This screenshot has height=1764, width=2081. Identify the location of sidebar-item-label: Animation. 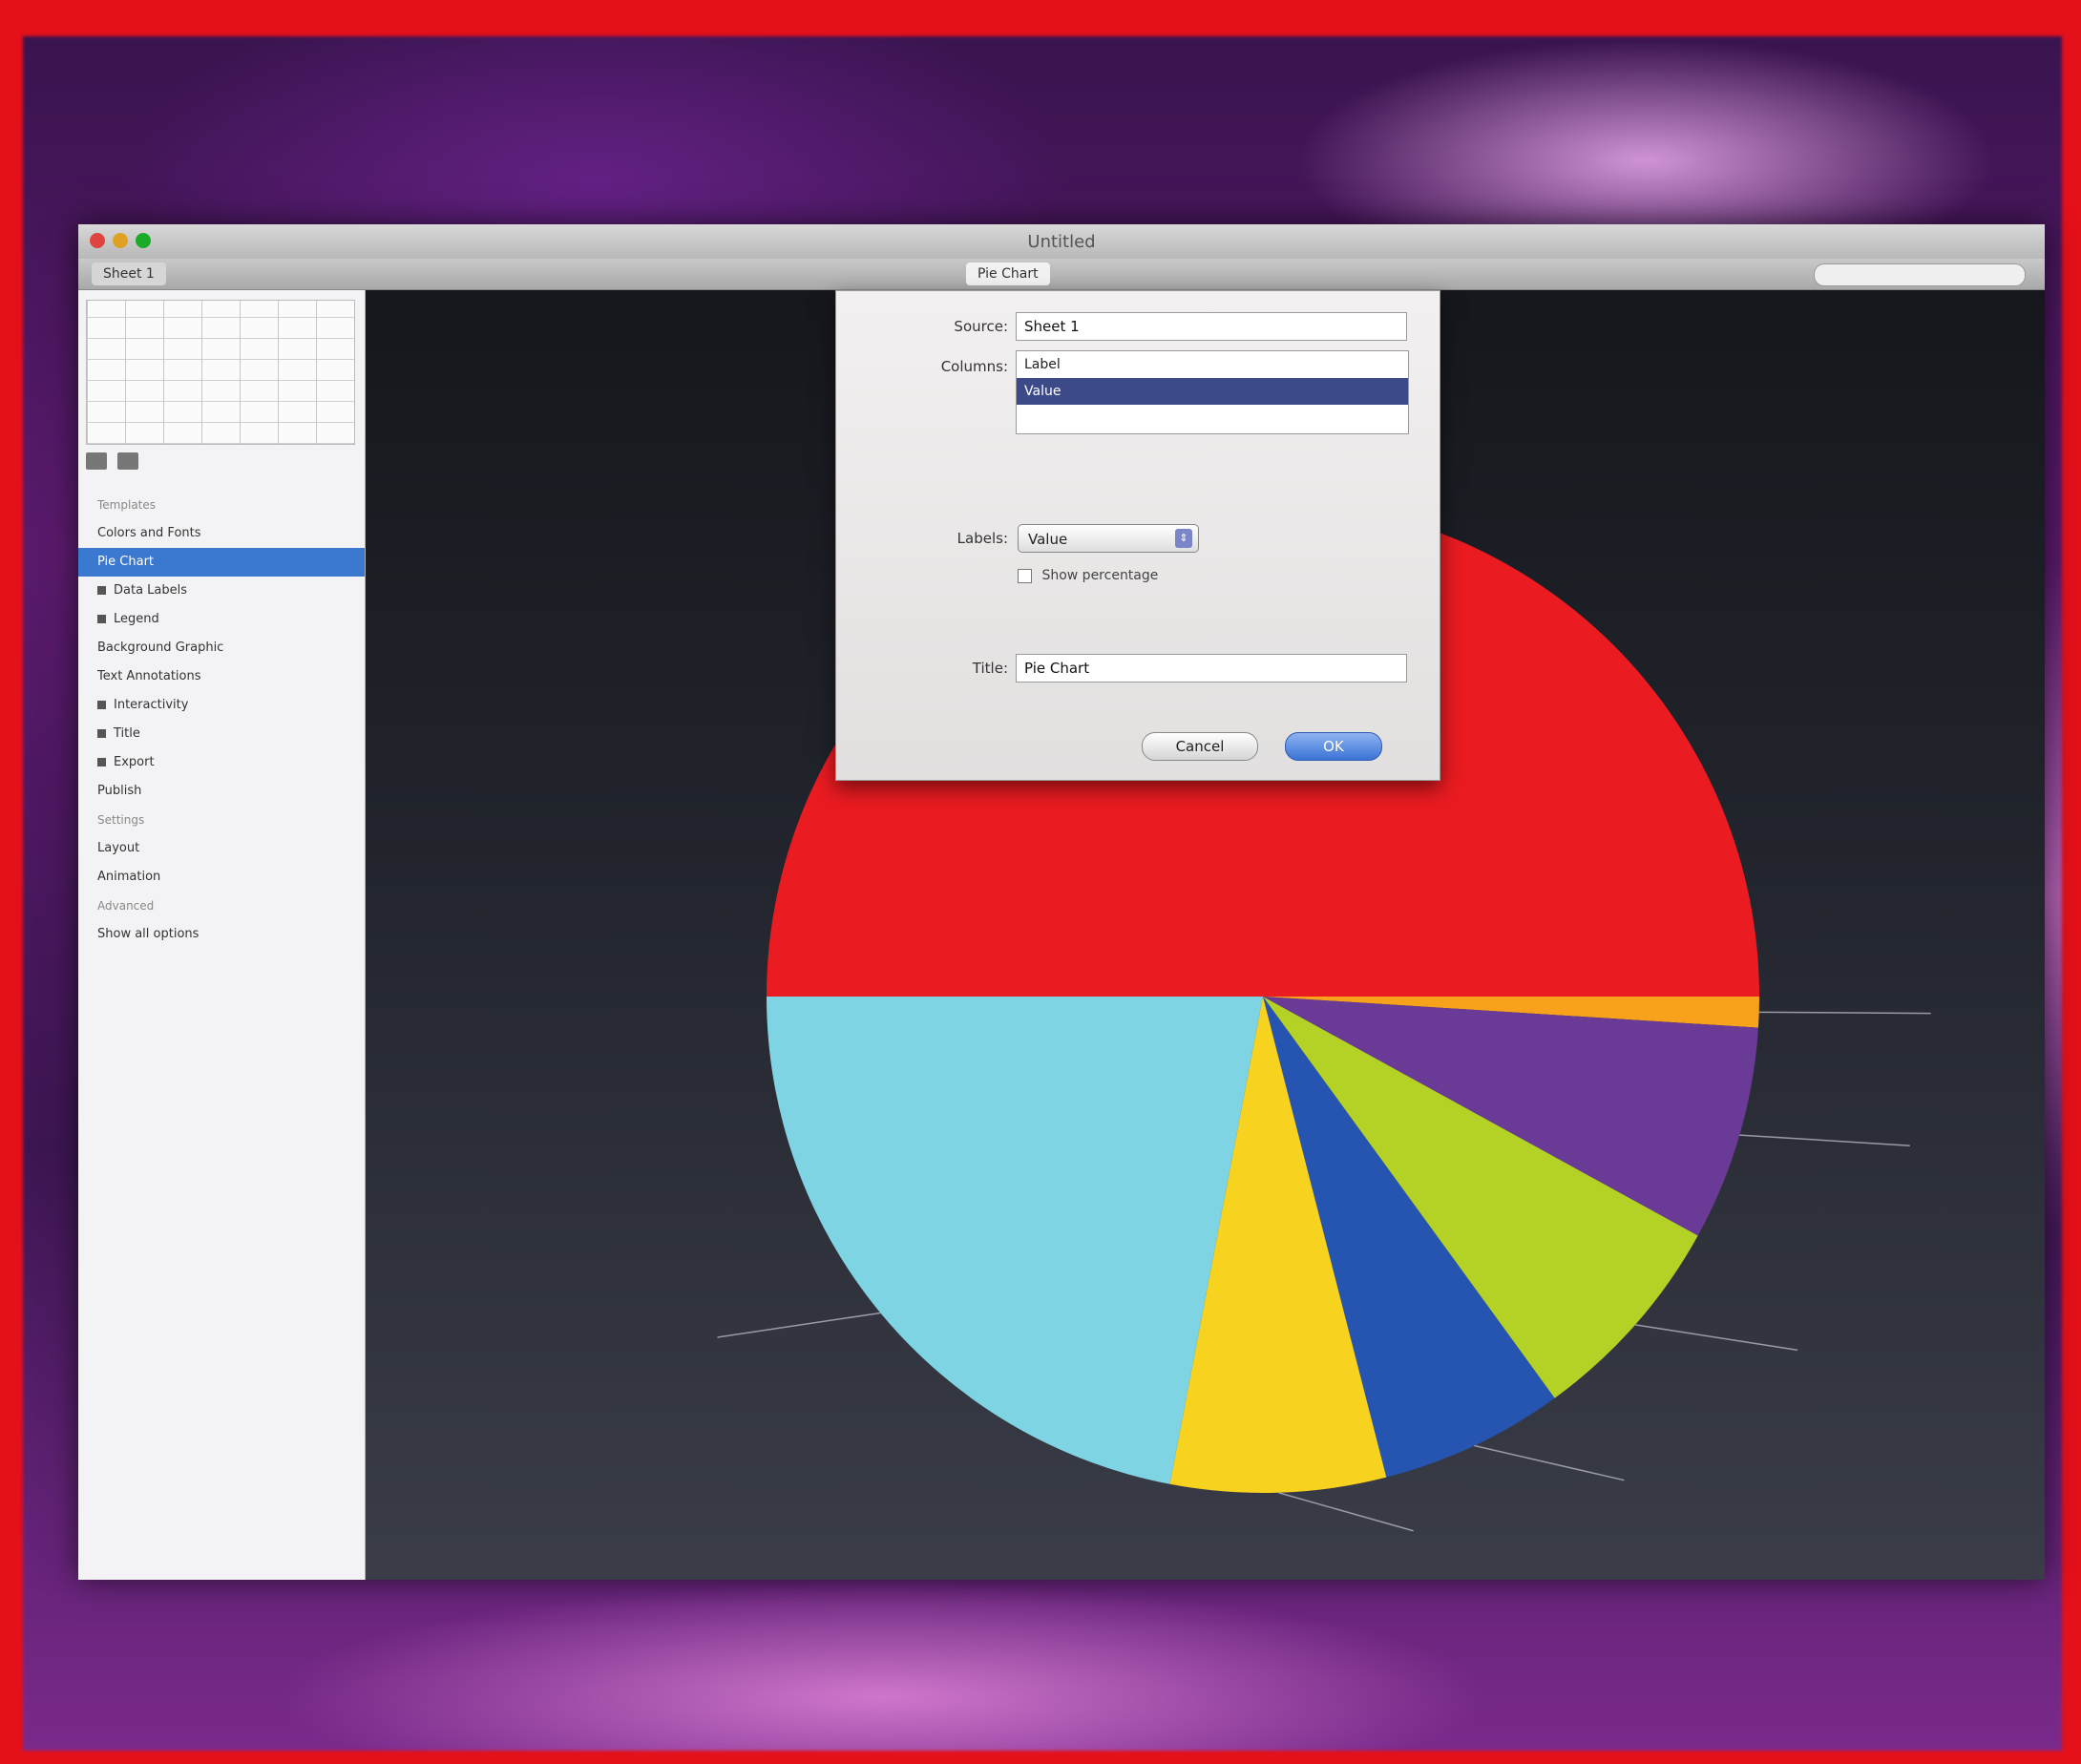
(129, 877).